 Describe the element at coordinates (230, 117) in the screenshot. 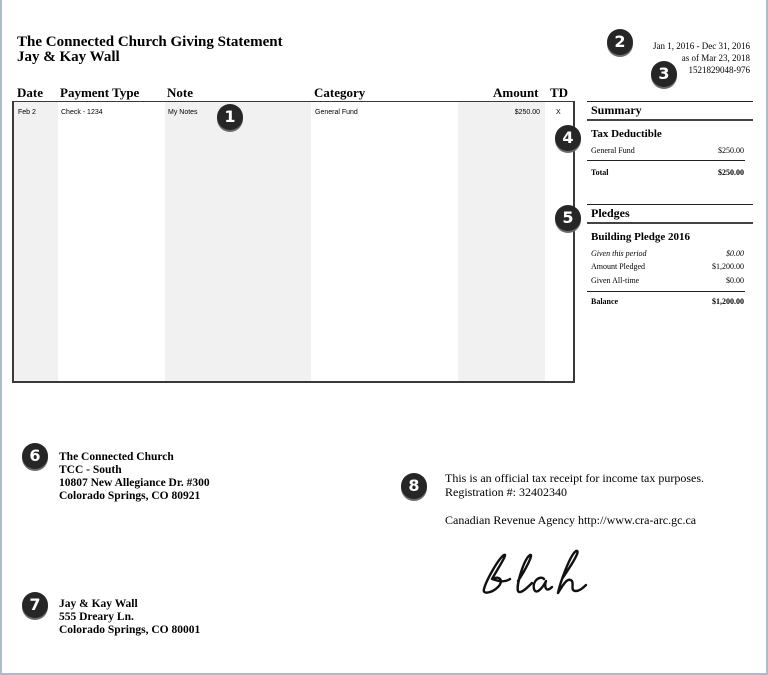

I see `annotation-badge-1: 1` at that location.